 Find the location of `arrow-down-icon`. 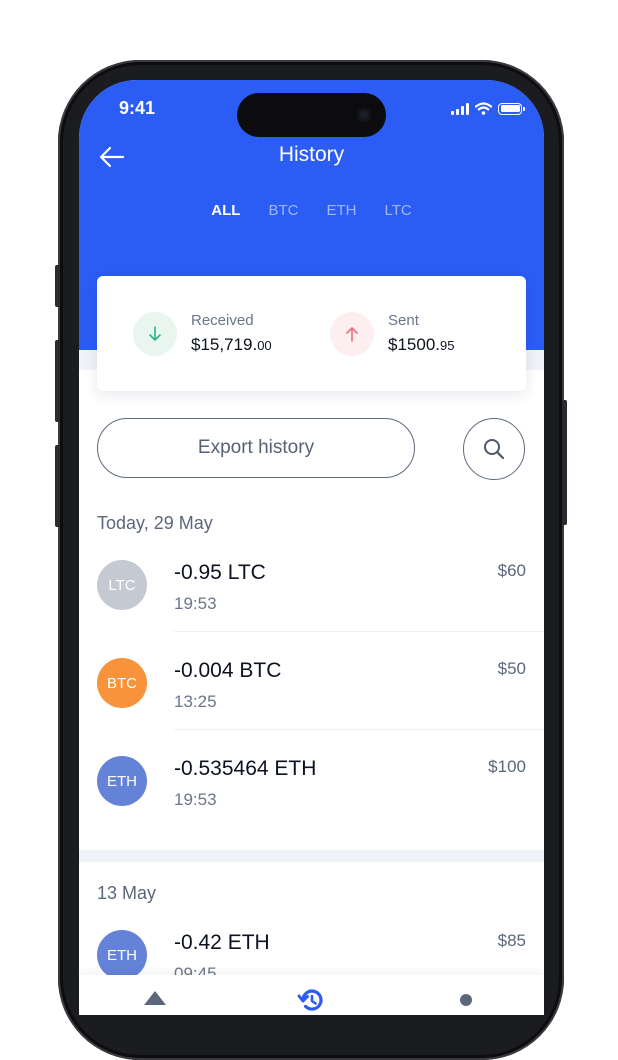

arrow-down-icon is located at coordinates (155, 333).